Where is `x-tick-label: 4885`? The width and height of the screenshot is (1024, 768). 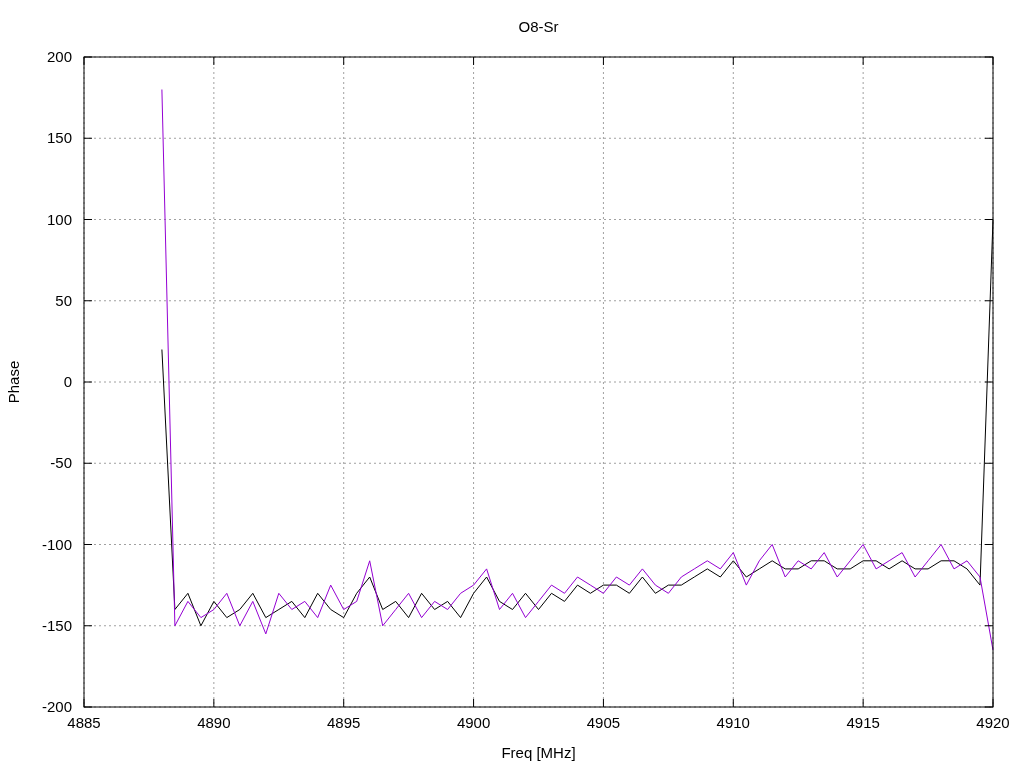 x-tick-label: 4885 is located at coordinates (84, 722).